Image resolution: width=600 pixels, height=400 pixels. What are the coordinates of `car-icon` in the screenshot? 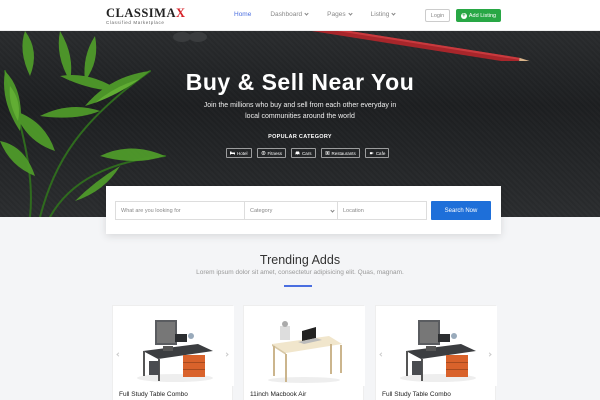 It's located at (297, 153).